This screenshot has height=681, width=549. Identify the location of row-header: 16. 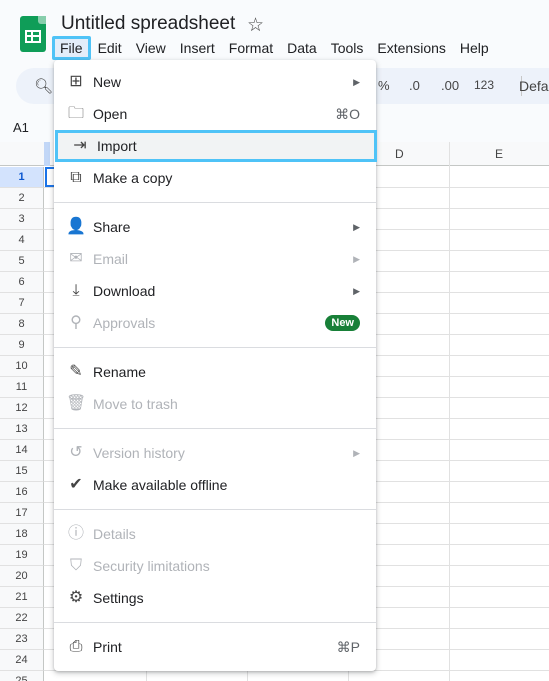
(22, 492).